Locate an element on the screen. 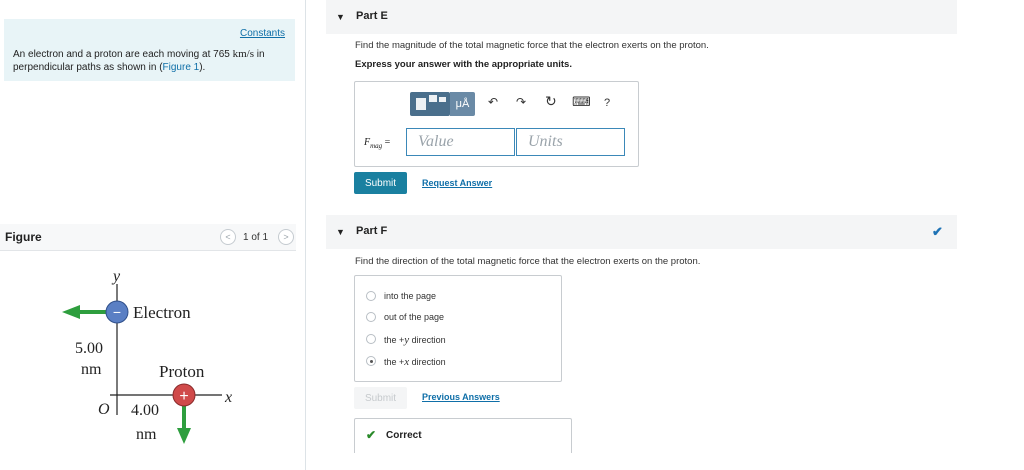 The image size is (1024, 470). proton-label: Proton is located at coordinates (182, 371).